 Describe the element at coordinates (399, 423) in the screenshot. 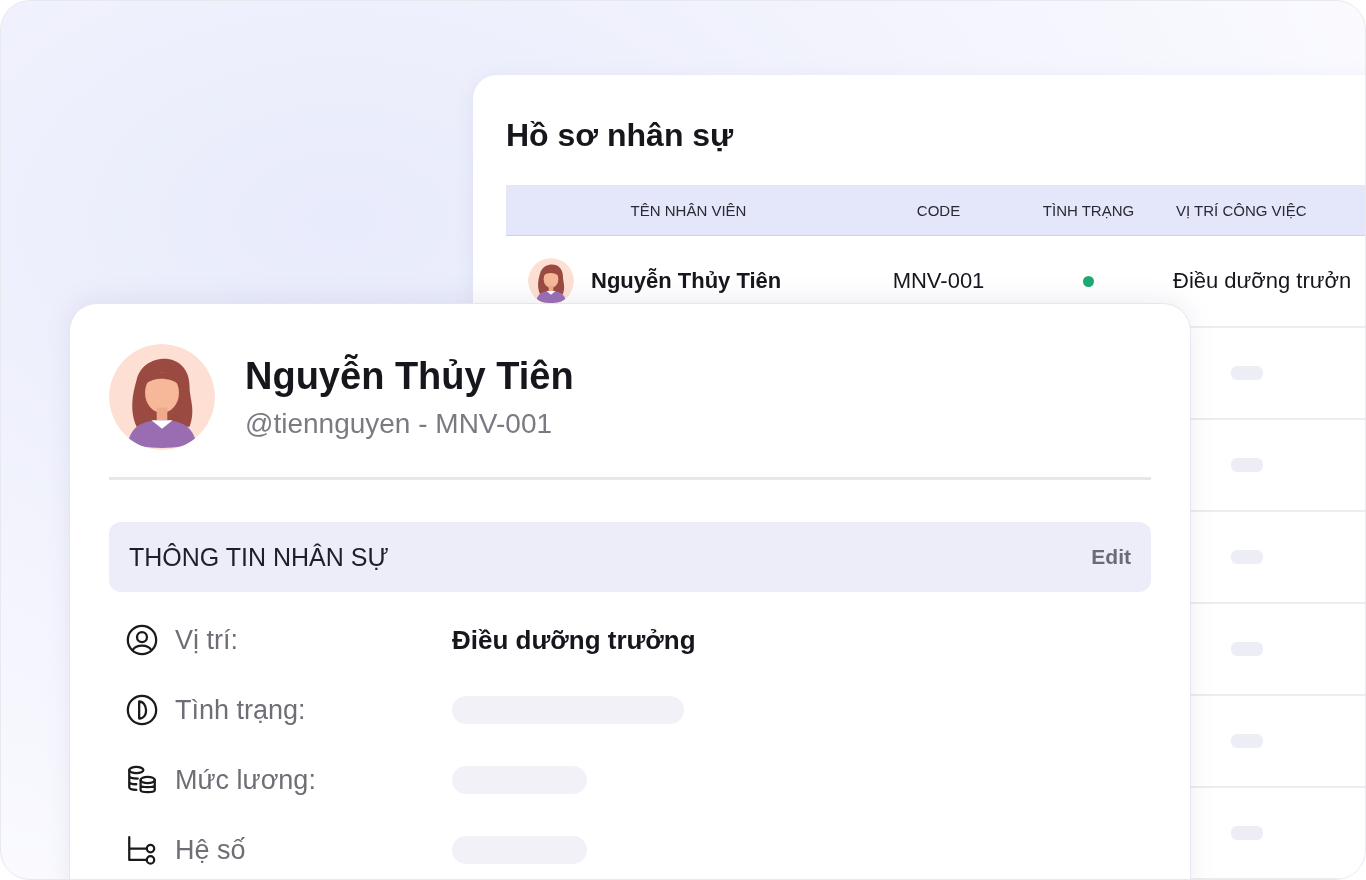

I see `profile-handle: @tiennguyen - MNV-001` at that location.